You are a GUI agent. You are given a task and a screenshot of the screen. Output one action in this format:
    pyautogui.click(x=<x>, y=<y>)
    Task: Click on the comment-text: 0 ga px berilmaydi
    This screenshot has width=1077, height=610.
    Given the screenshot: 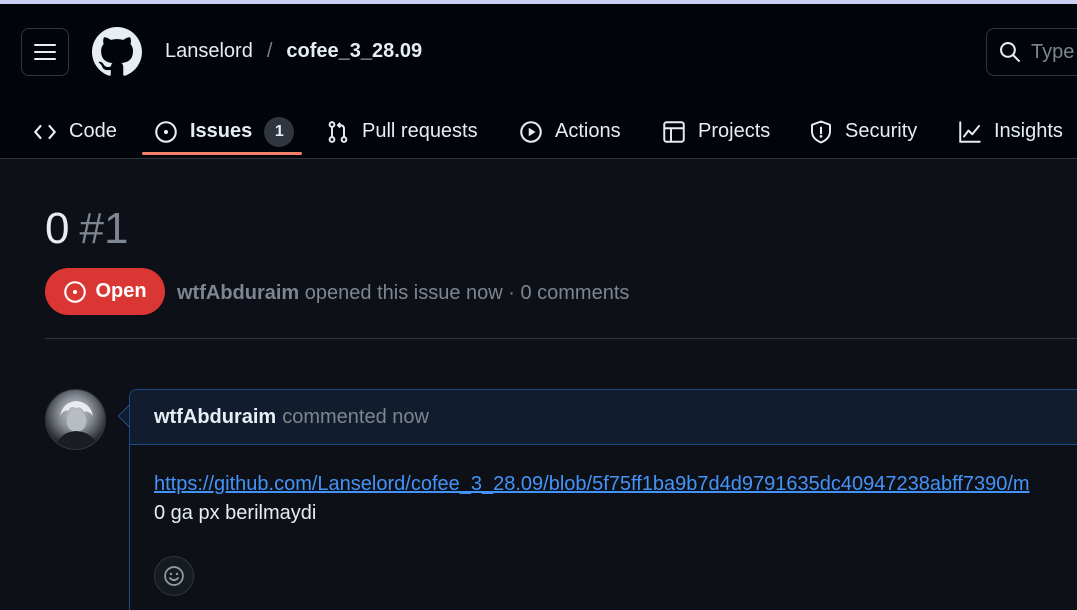 What is the action you would take?
    pyautogui.click(x=235, y=513)
    